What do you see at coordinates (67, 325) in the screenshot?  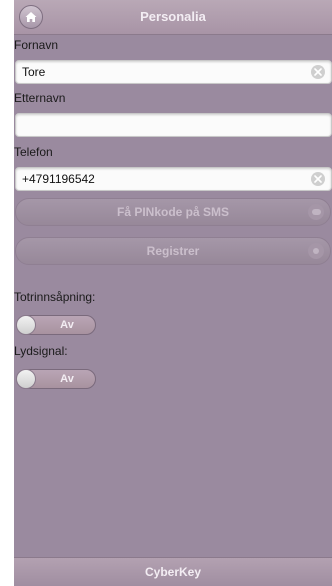 I see `totrinn-state: Av` at bounding box center [67, 325].